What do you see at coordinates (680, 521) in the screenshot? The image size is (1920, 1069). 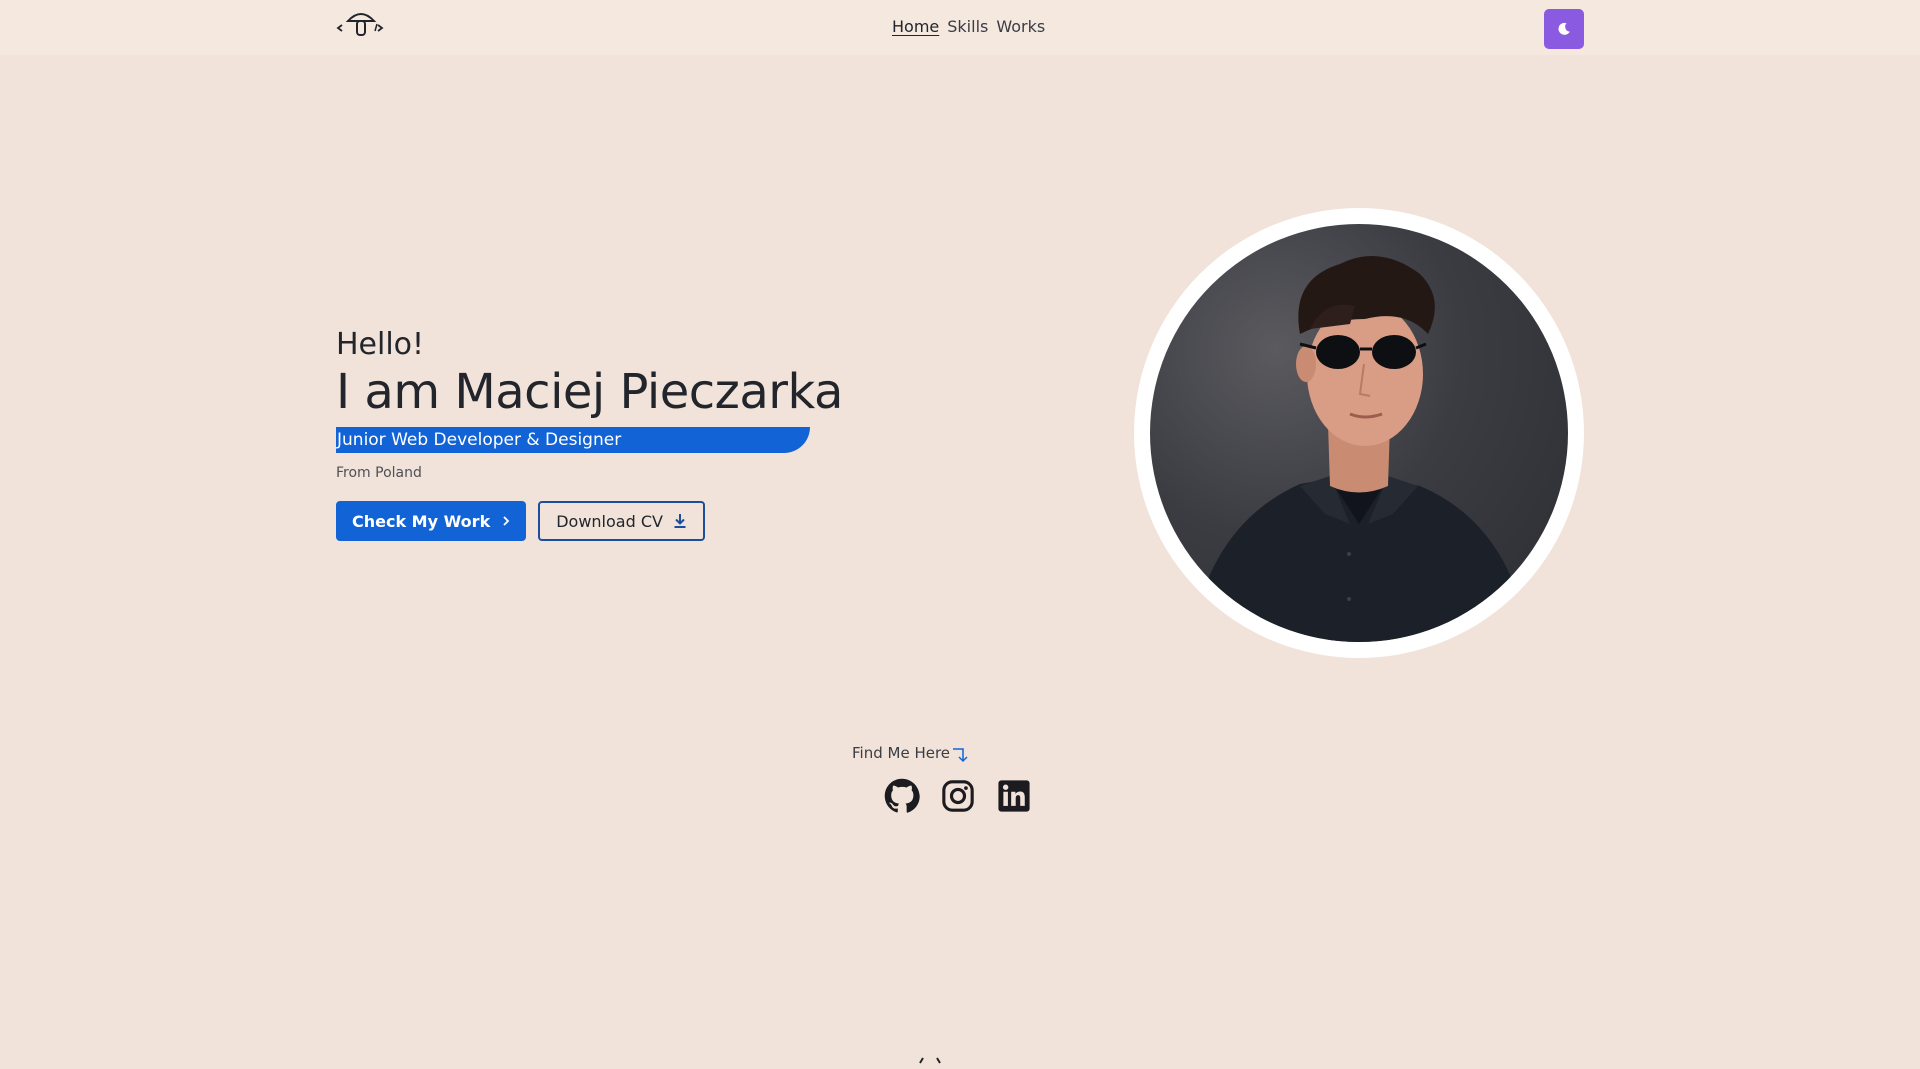 I see `download-icon` at bounding box center [680, 521].